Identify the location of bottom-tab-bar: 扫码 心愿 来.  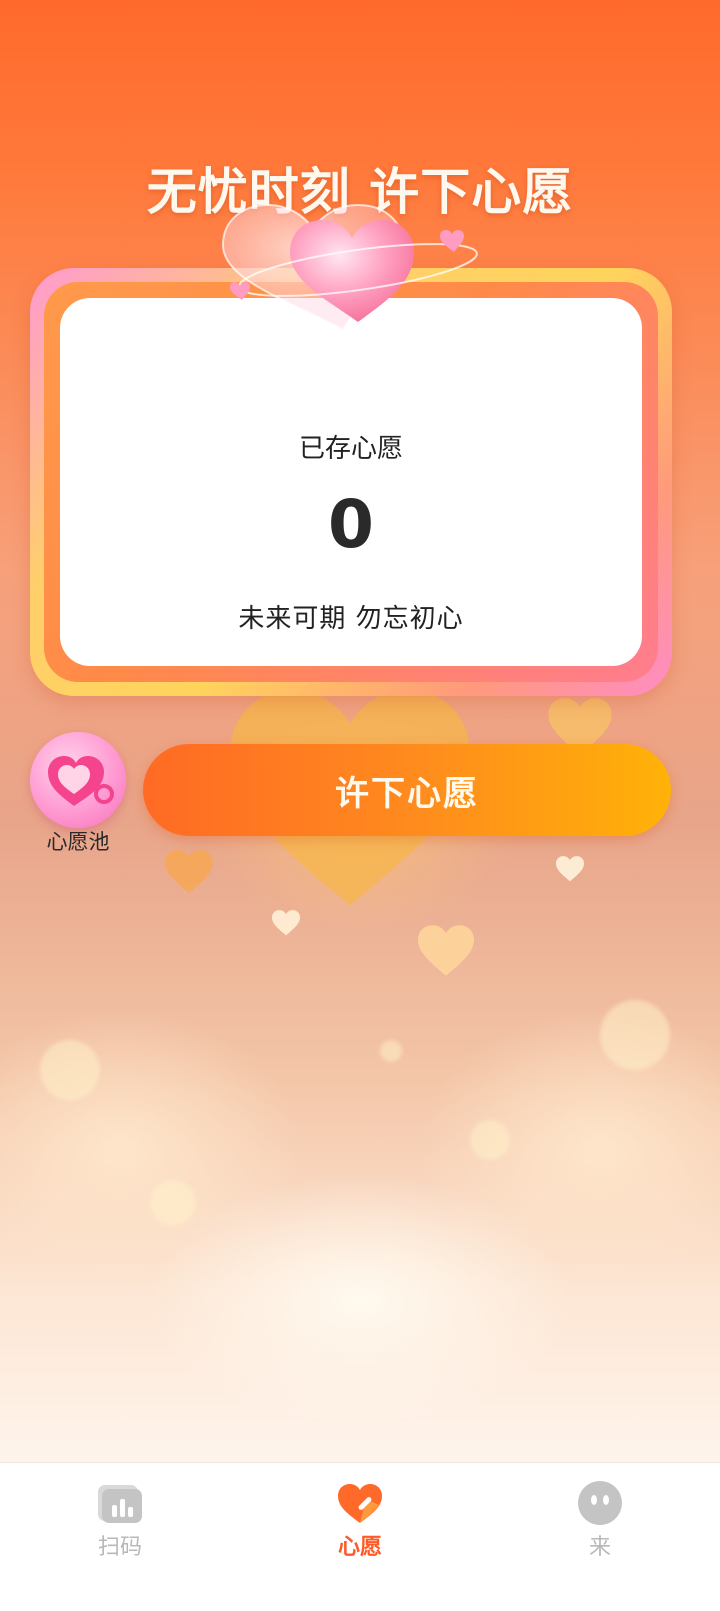
(360, 1536).